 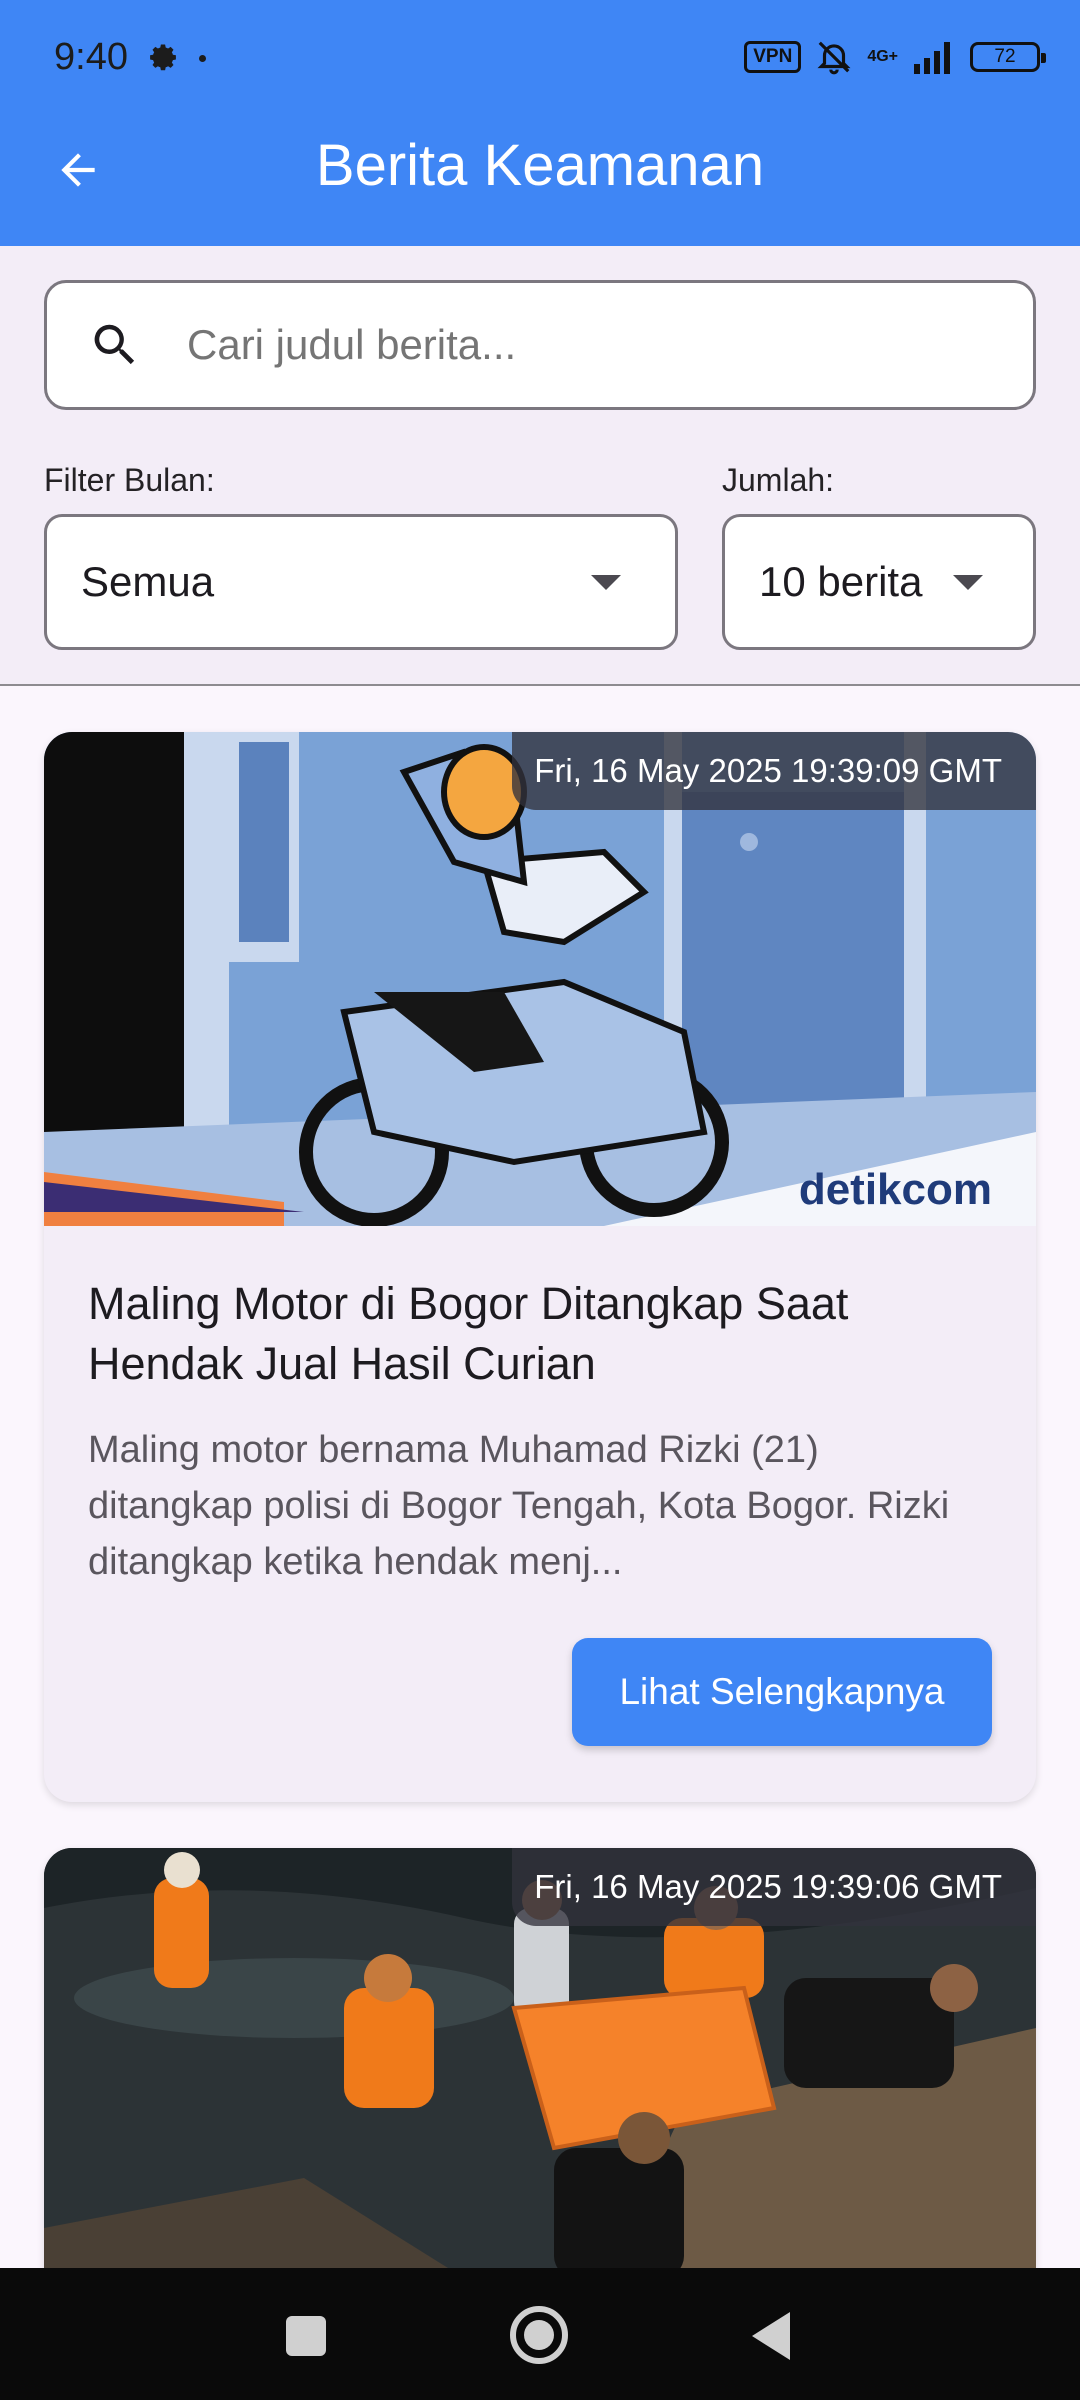 What do you see at coordinates (91, 57) in the screenshot?
I see `status-time: 9:40` at bounding box center [91, 57].